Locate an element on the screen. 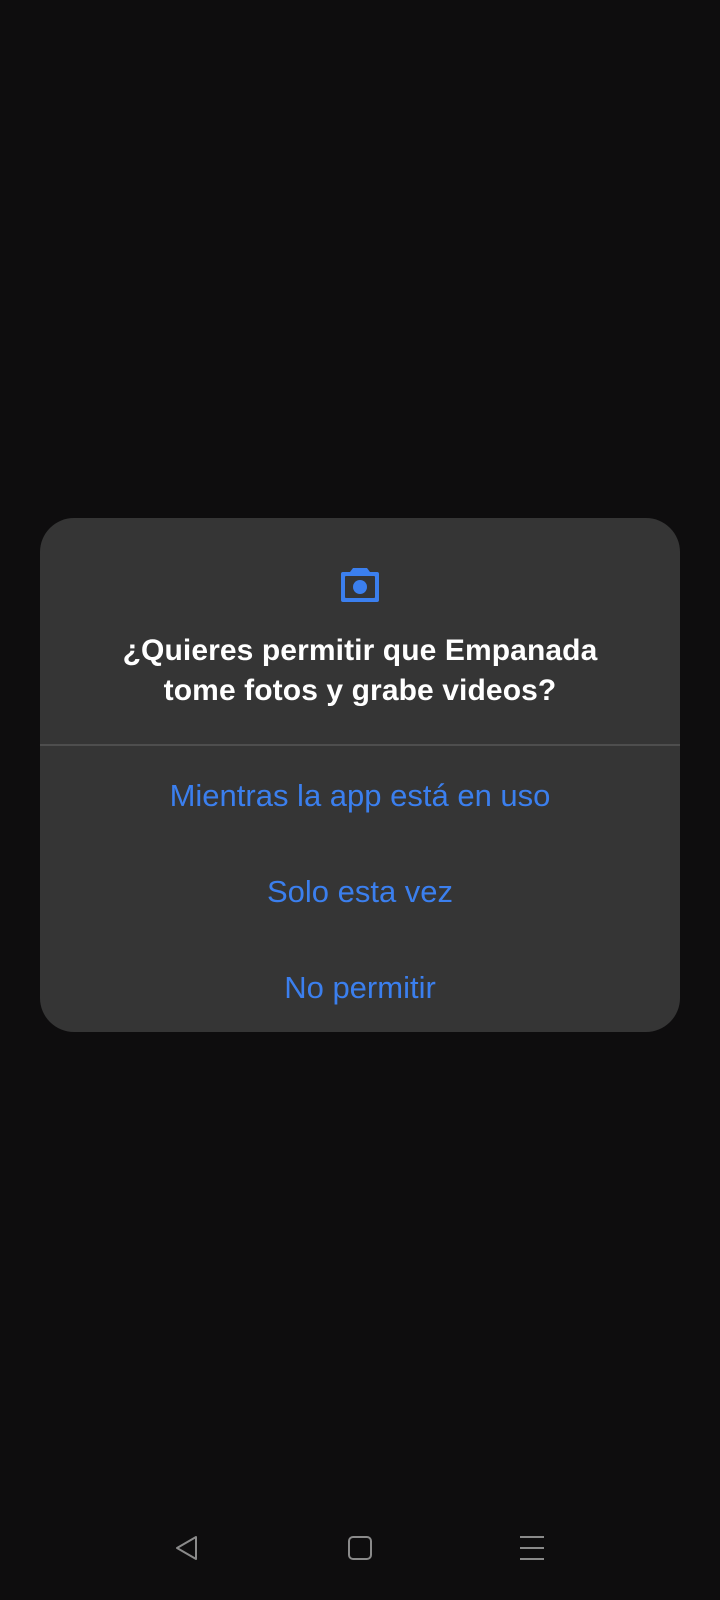 Image resolution: width=720 pixels, height=1600 pixels. home-square-icon is located at coordinates (360, 1550).